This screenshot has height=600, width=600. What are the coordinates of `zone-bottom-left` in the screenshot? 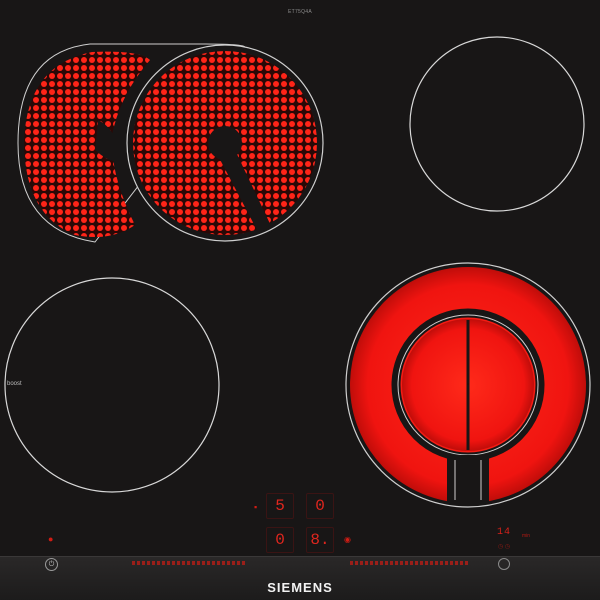 It's located at (112, 385).